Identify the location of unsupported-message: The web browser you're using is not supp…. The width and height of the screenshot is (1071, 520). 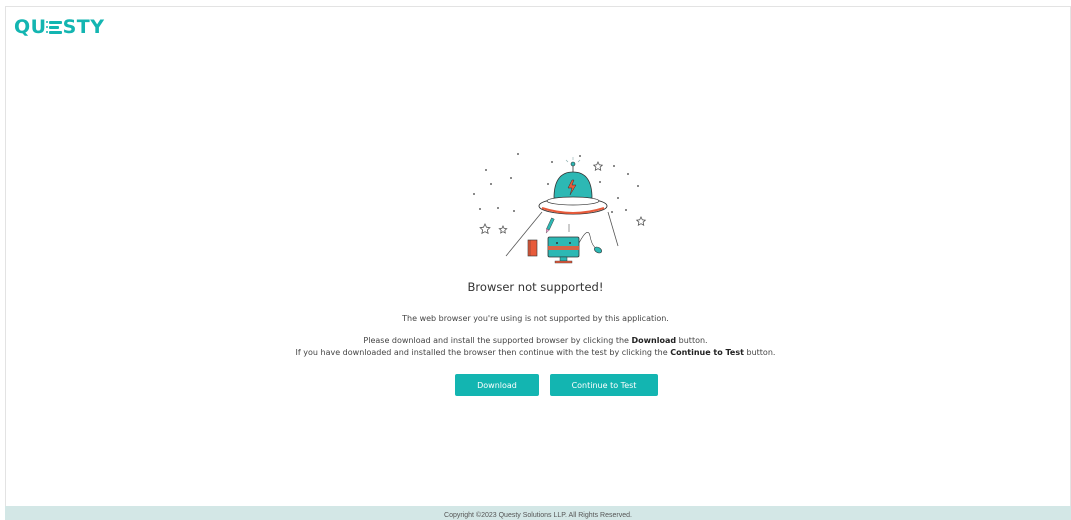
(535, 318).